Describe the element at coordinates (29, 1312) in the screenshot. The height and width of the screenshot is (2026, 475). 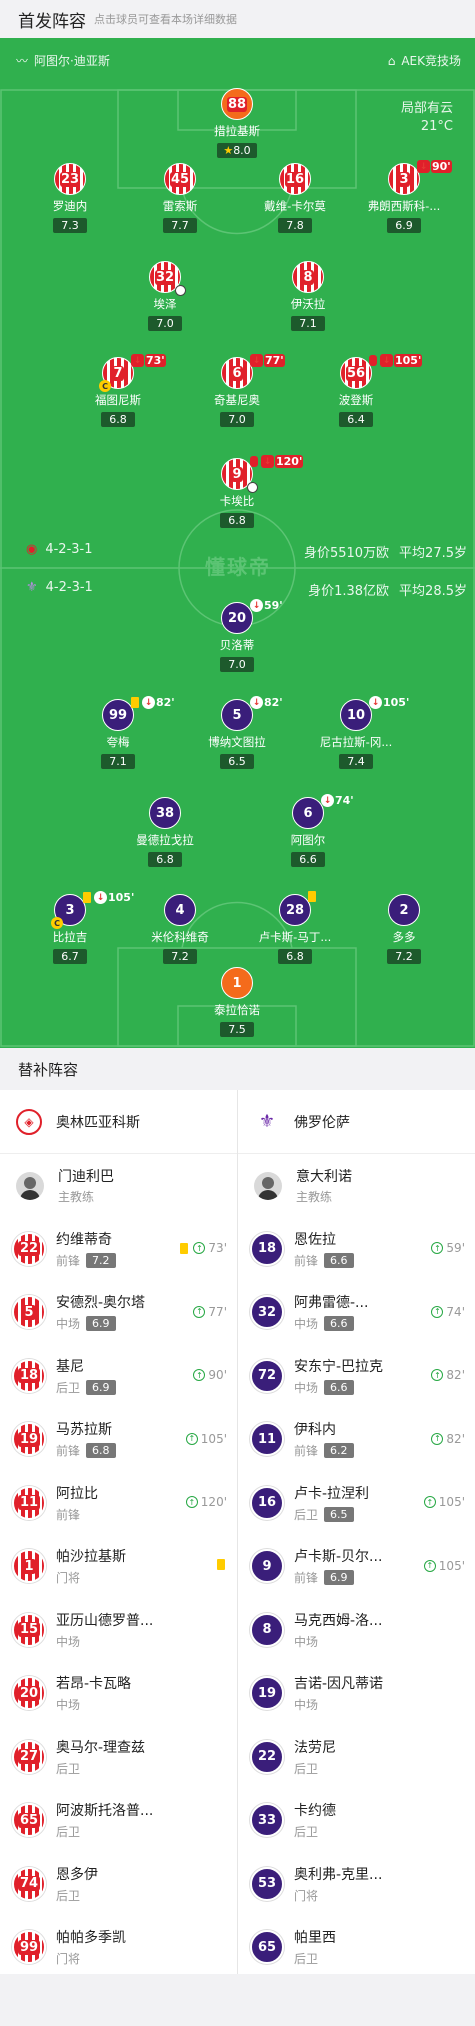
I see `sub-jersey-number: 5` at that location.